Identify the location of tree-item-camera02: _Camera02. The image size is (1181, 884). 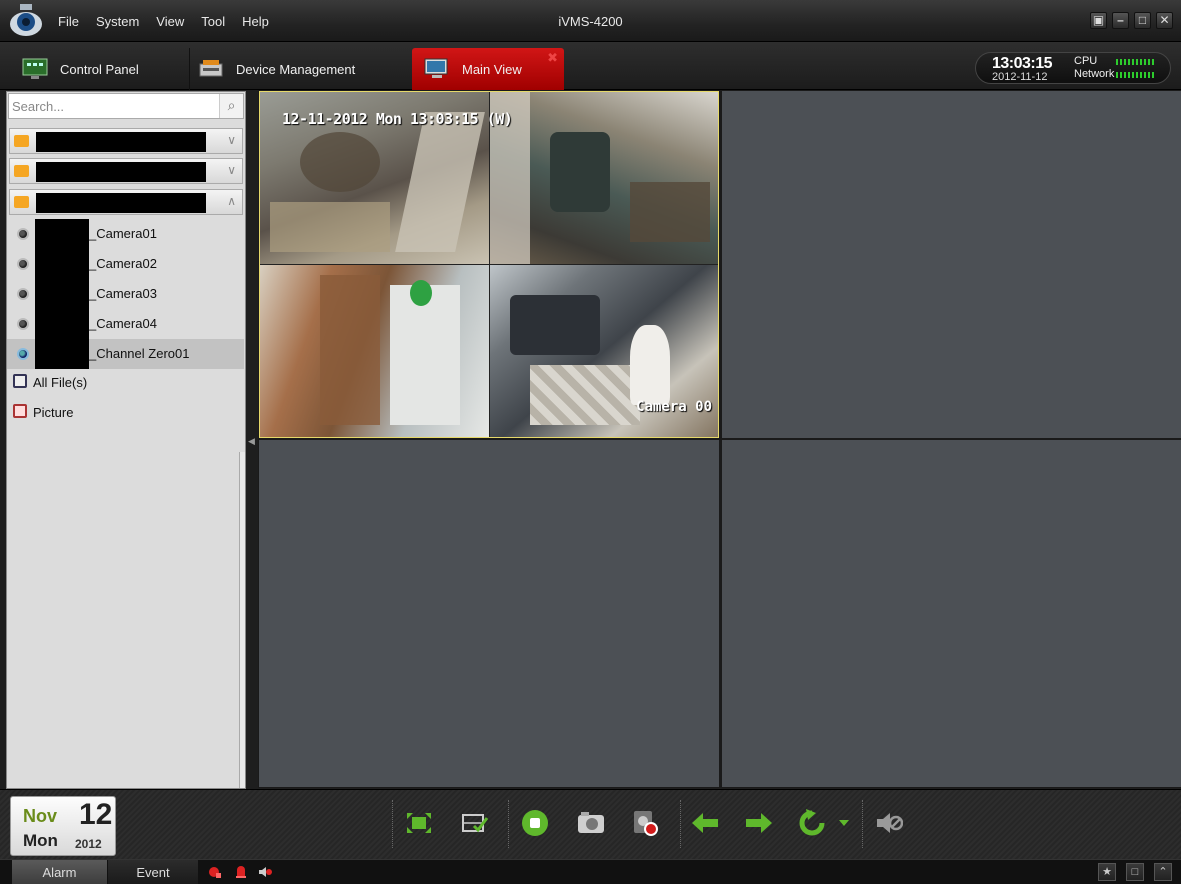
(125, 264).